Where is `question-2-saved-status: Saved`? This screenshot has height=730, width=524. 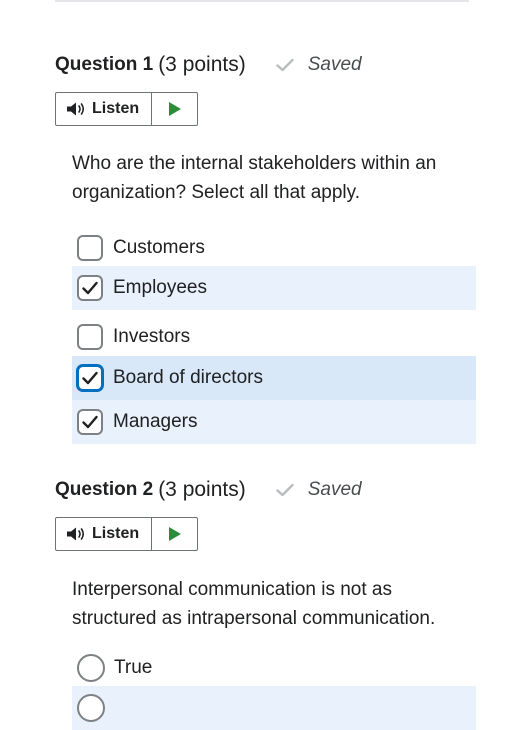 question-2-saved-status: Saved is located at coordinates (319, 490).